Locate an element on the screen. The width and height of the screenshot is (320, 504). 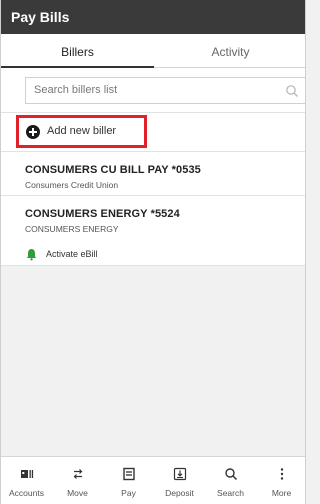
plus-circle-icon is located at coordinates (33, 132).